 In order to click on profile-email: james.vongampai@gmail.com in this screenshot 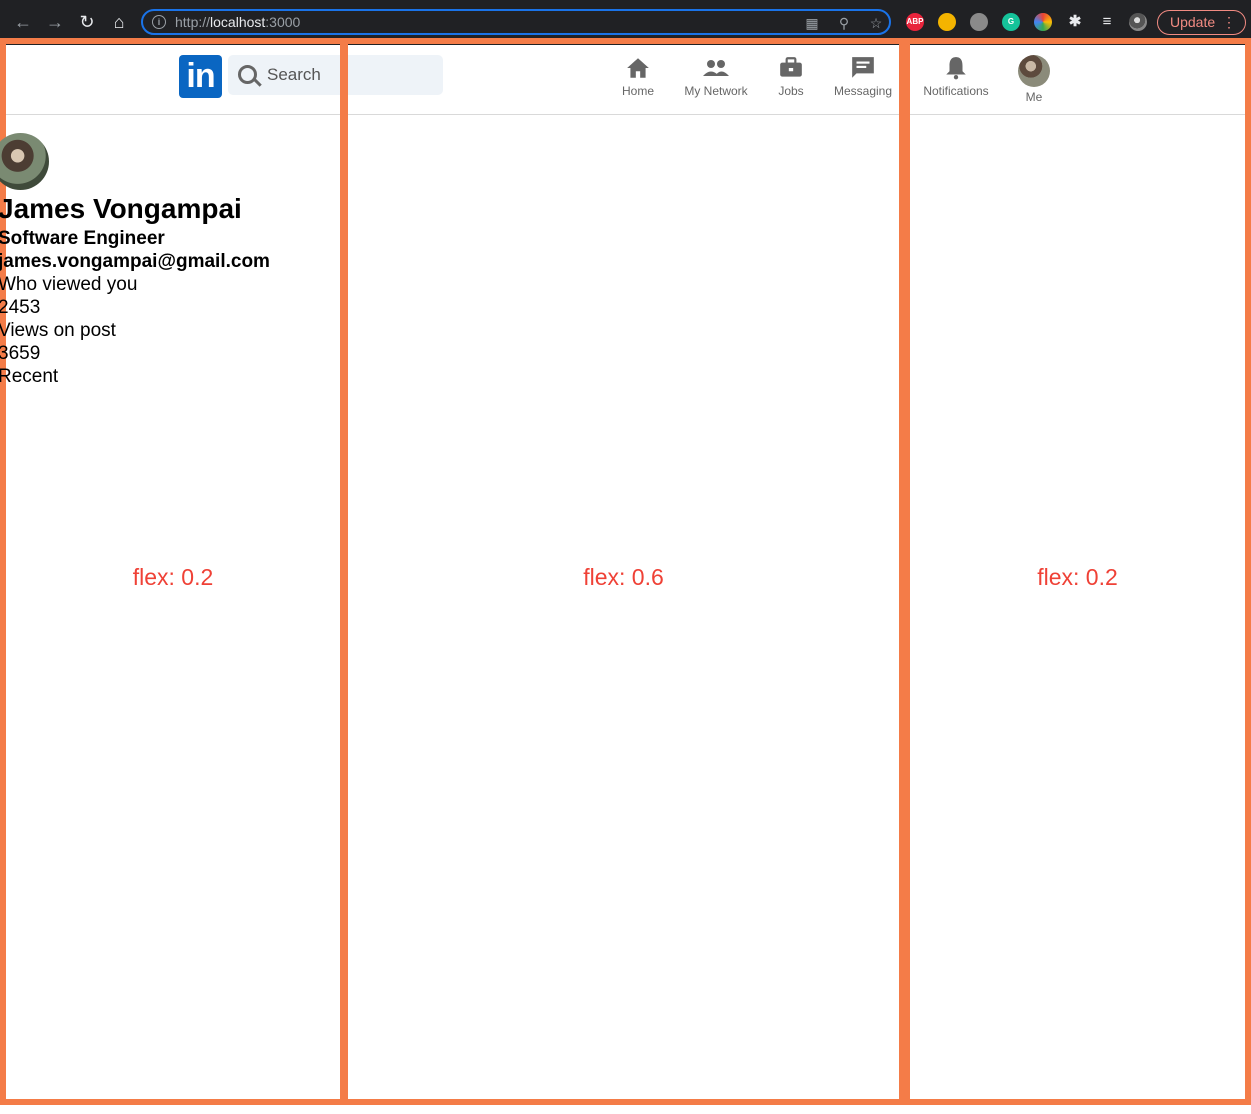, I will do `click(135, 261)`.